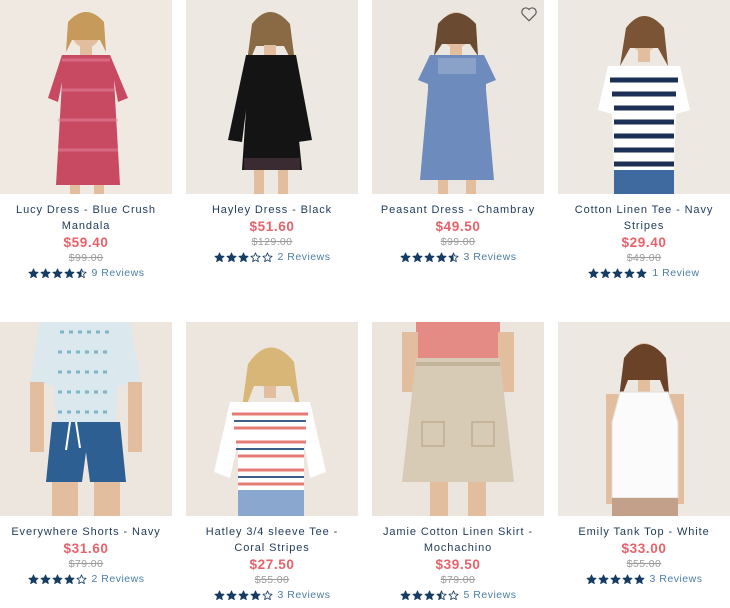 The height and width of the screenshot is (608, 730). Describe the element at coordinates (458, 210) in the screenshot. I see `product-name: Peasant Dress - Chambray` at that location.